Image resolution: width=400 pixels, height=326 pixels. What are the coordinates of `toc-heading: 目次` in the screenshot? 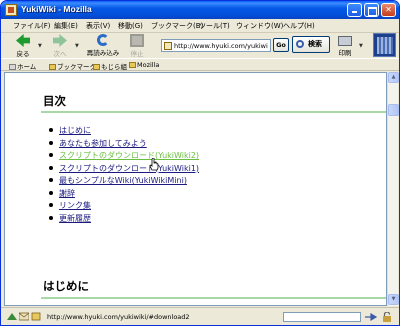 It's located at (54, 101).